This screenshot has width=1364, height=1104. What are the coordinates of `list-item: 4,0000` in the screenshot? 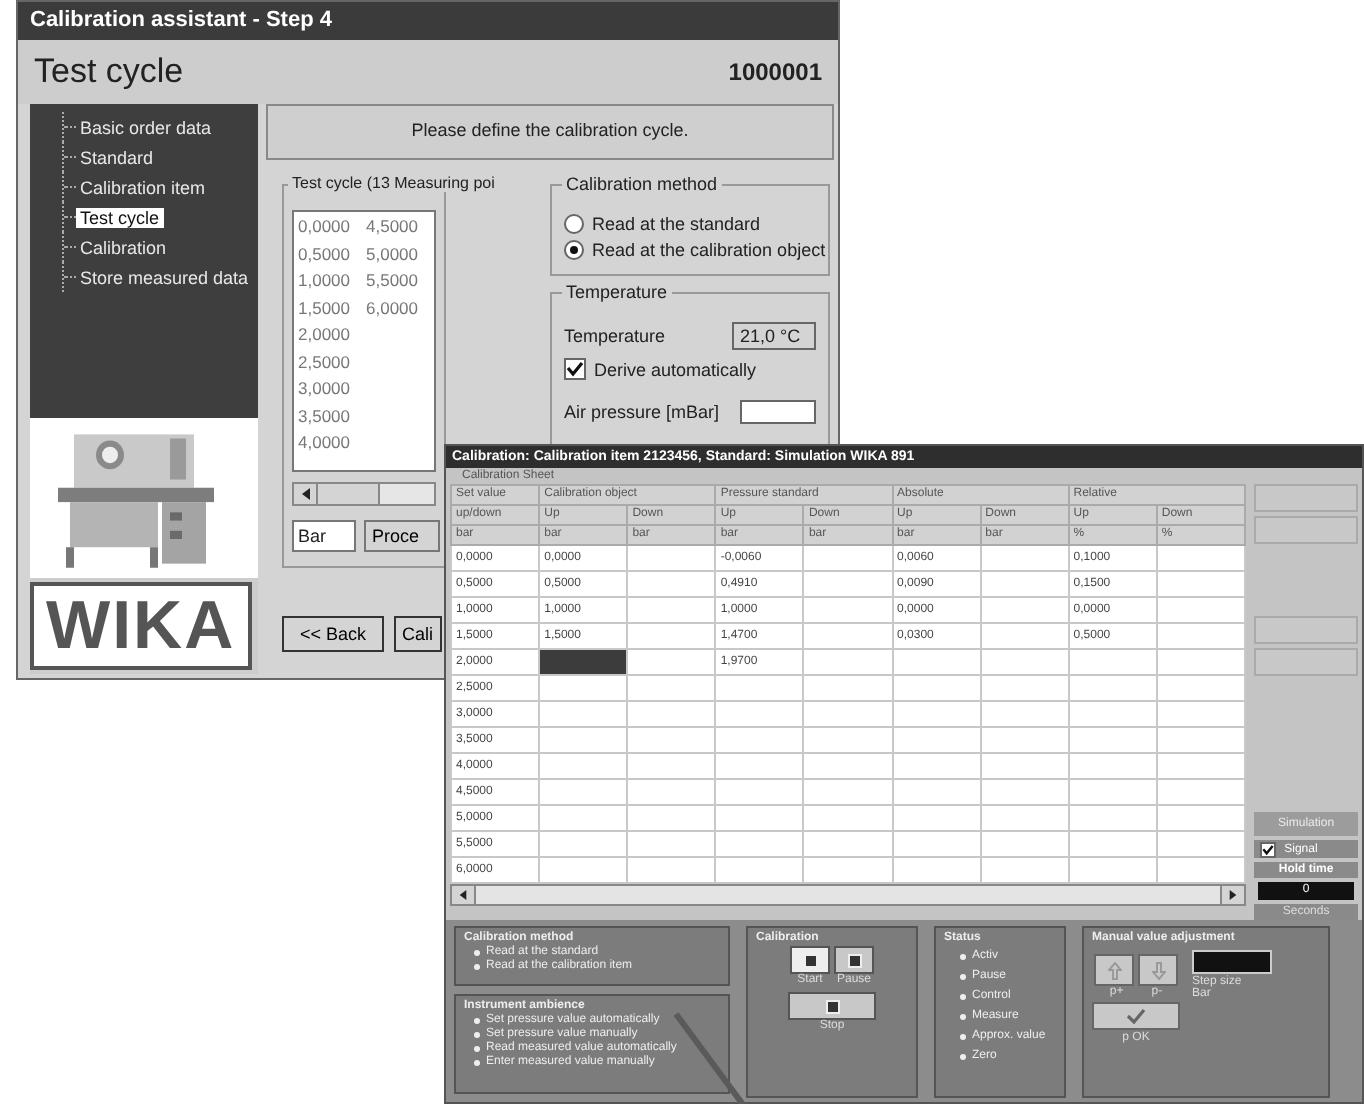 It's located at (332, 443).